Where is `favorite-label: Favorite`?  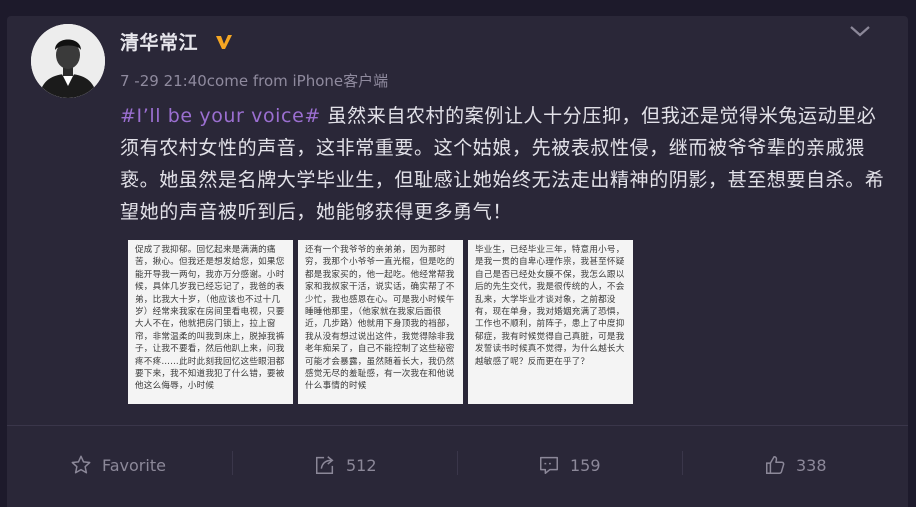
favorite-label: Favorite is located at coordinates (134, 465).